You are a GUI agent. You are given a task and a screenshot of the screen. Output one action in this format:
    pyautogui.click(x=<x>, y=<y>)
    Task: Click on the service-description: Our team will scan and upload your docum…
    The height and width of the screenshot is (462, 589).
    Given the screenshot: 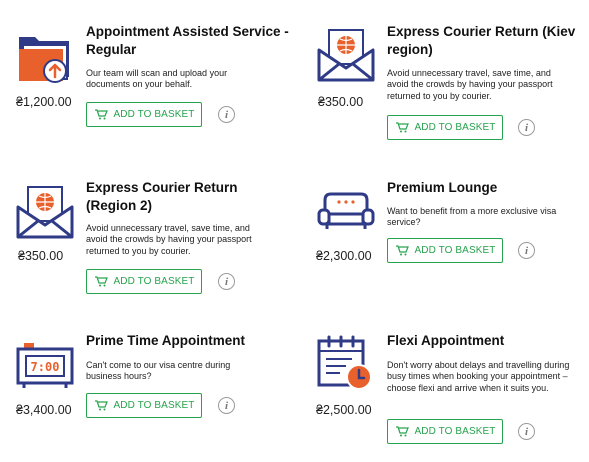 What is the action you would take?
    pyautogui.click(x=157, y=79)
    